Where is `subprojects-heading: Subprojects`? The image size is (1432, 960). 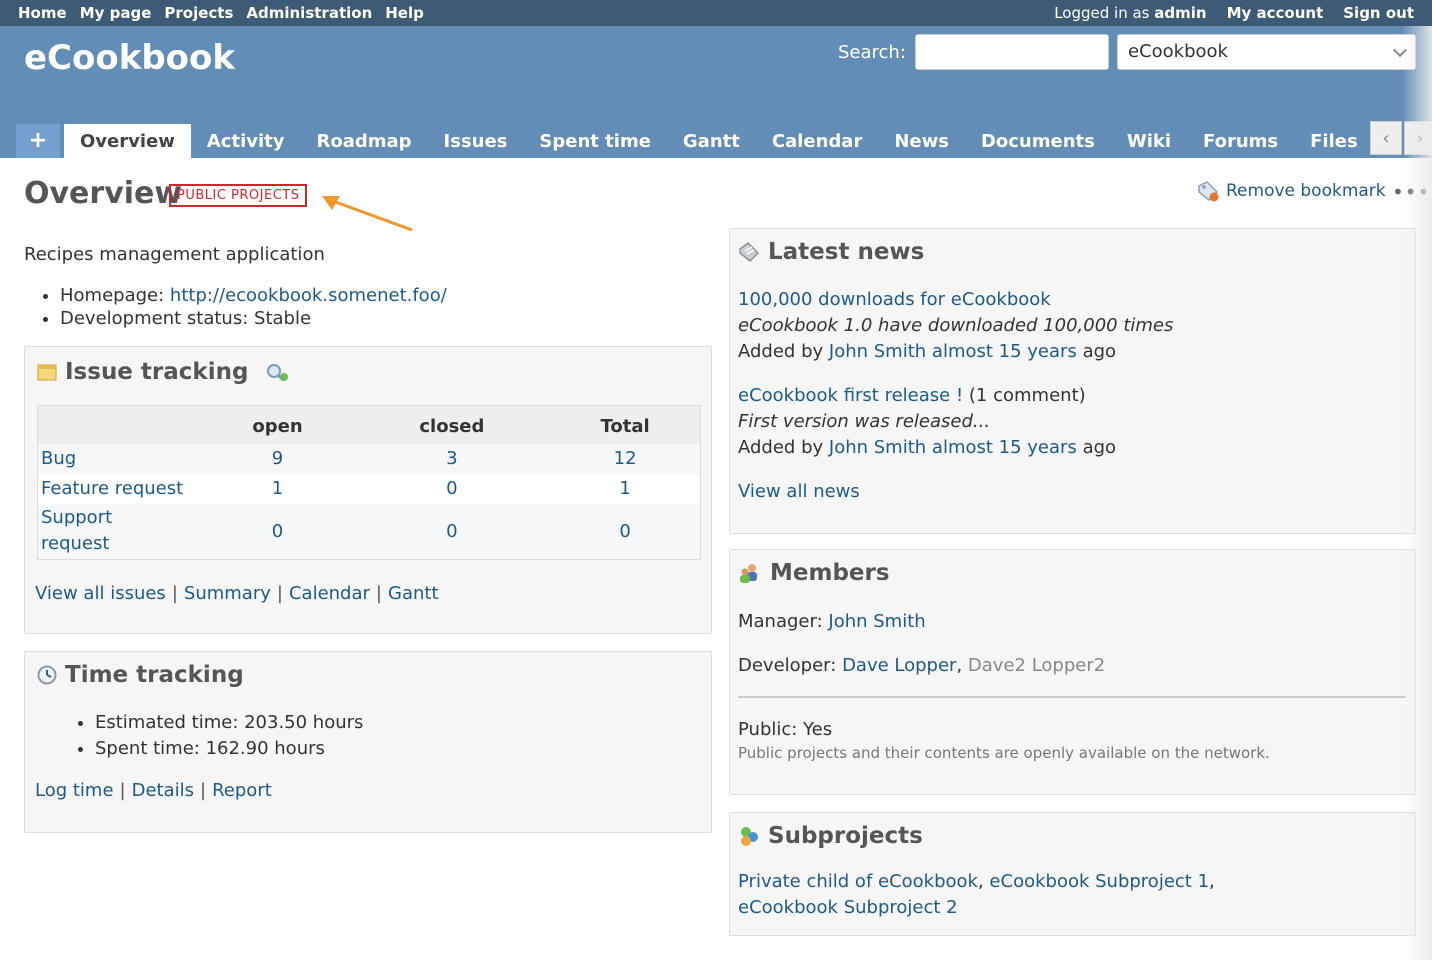 subprojects-heading: Subprojects is located at coordinates (830, 836).